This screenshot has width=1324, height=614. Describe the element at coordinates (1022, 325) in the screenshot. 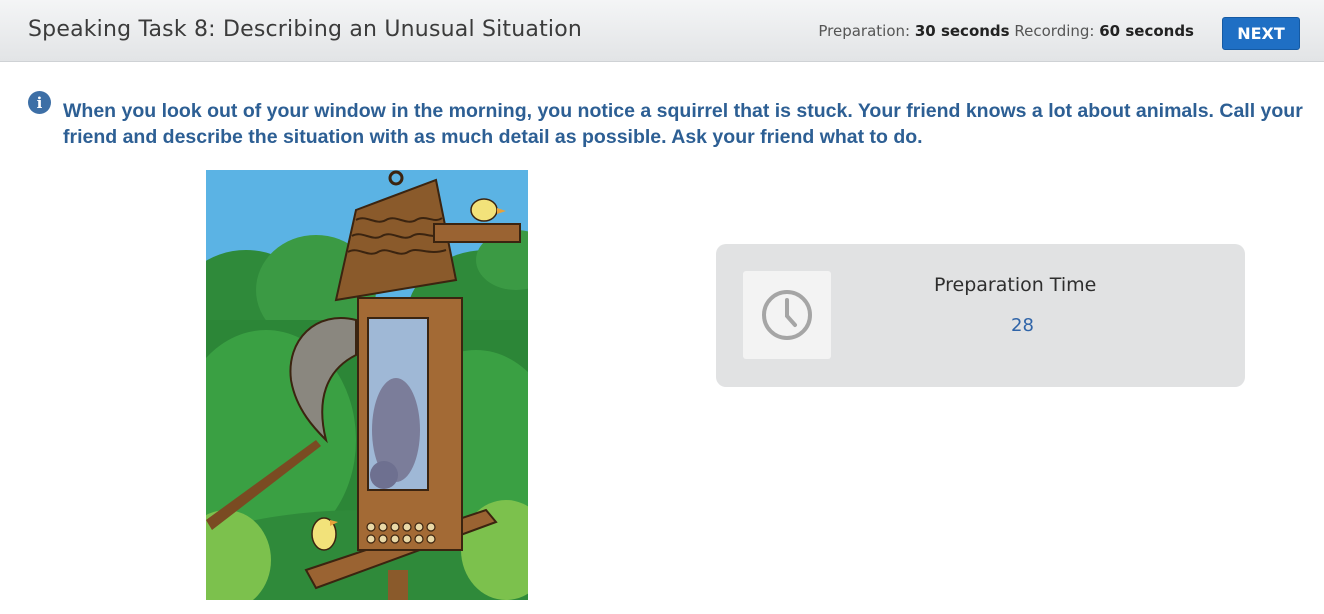

I see `preparation-countdown: 28` at that location.